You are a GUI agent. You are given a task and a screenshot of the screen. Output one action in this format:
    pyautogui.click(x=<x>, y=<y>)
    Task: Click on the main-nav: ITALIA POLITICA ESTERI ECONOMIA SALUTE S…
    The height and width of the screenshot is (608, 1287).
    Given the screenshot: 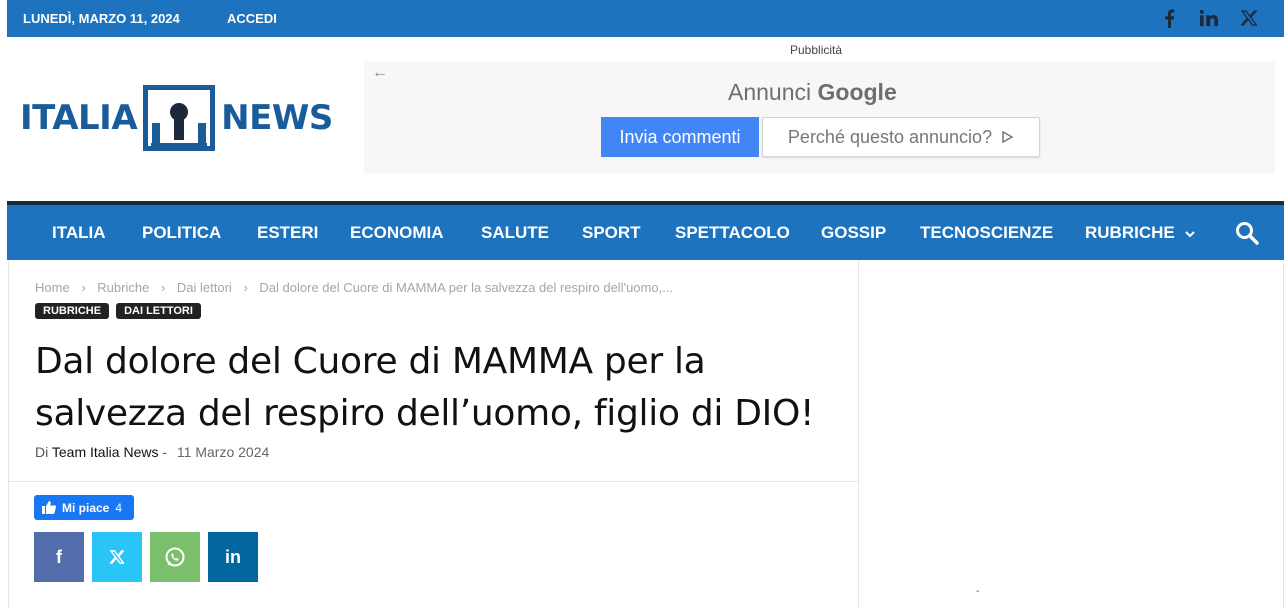 What is the action you would take?
    pyautogui.click(x=645, y=230)
    